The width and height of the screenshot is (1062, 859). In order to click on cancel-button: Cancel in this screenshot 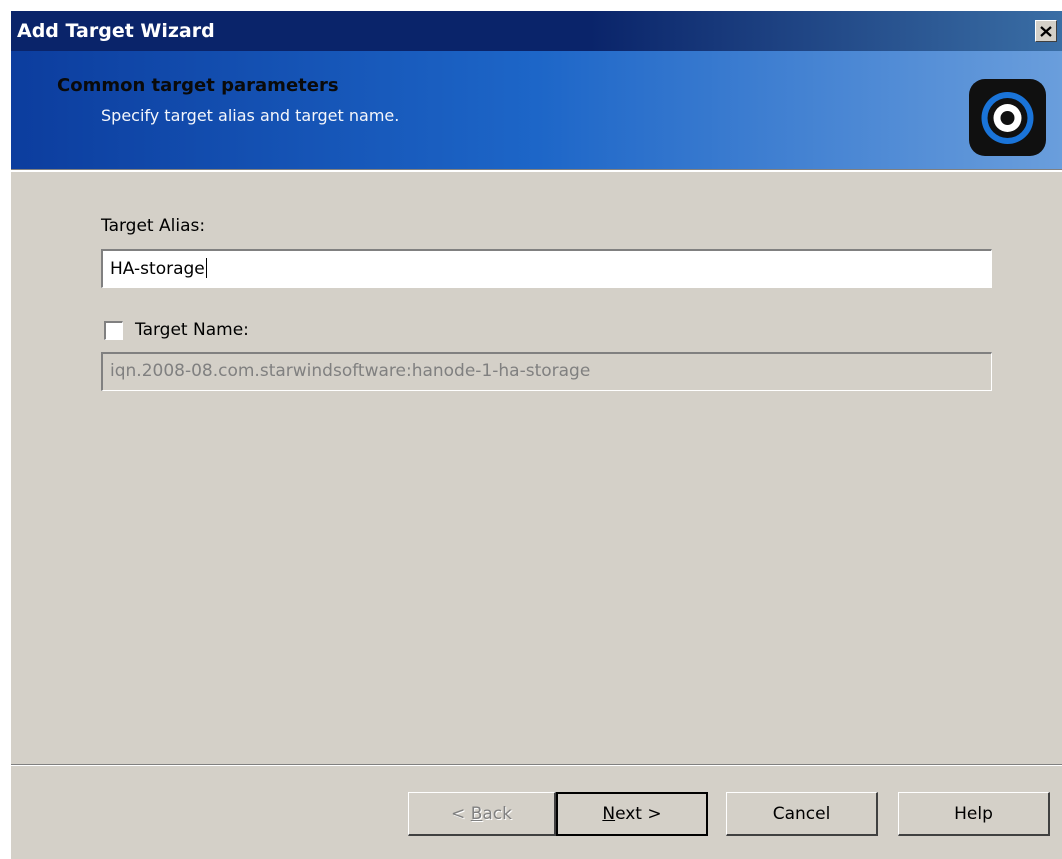, I will do `click(802, 814)`.